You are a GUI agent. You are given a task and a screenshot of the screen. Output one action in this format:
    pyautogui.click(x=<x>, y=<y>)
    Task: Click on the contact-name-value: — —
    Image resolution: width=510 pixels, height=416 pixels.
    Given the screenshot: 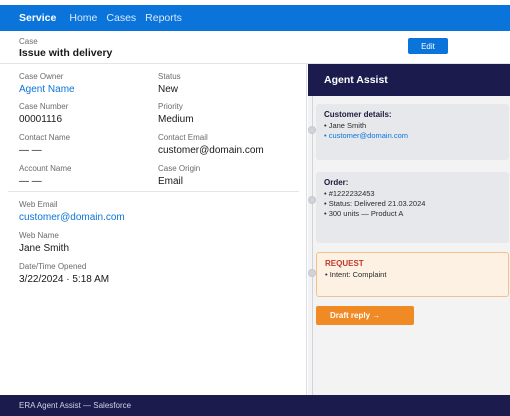 What is the action you would take?
    pyautogui.click(x=30, y=150)
    